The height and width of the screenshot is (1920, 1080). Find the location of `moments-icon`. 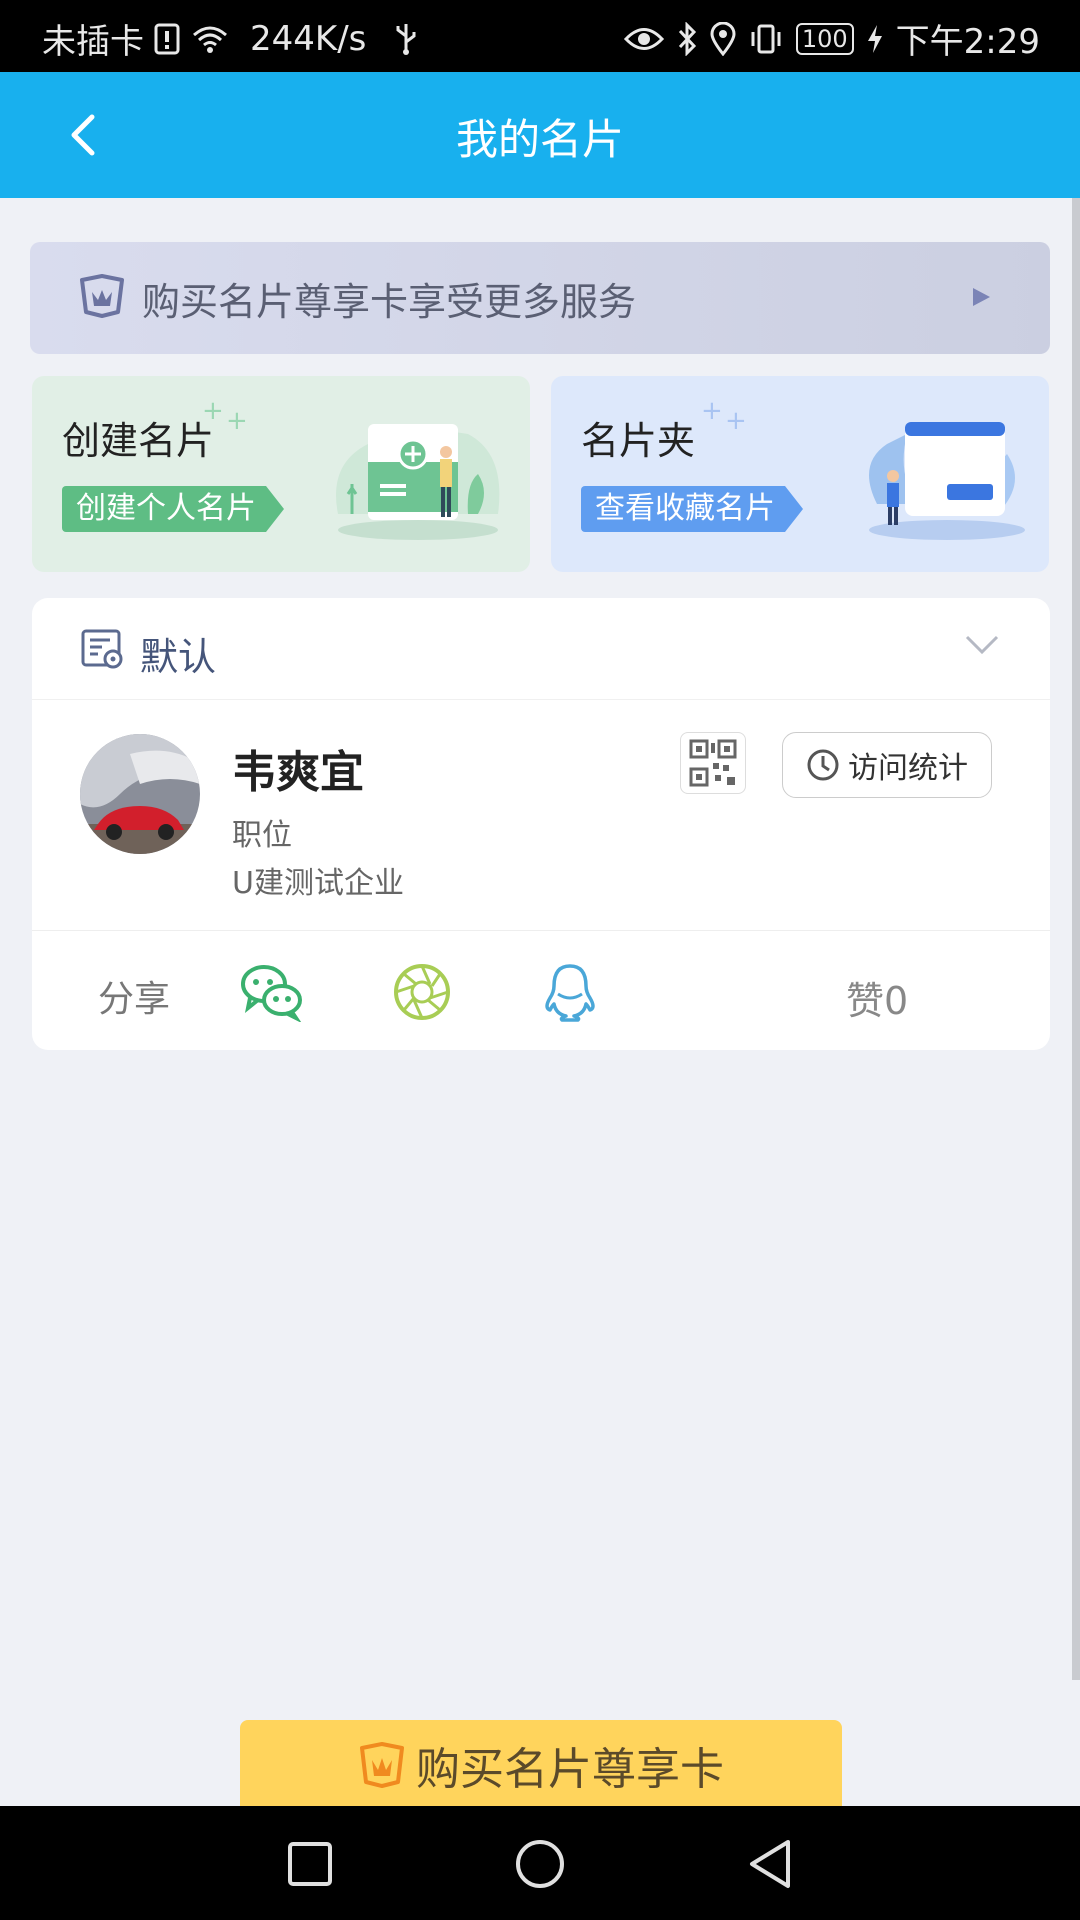

moments-icon is located at coordinates (422, 994).